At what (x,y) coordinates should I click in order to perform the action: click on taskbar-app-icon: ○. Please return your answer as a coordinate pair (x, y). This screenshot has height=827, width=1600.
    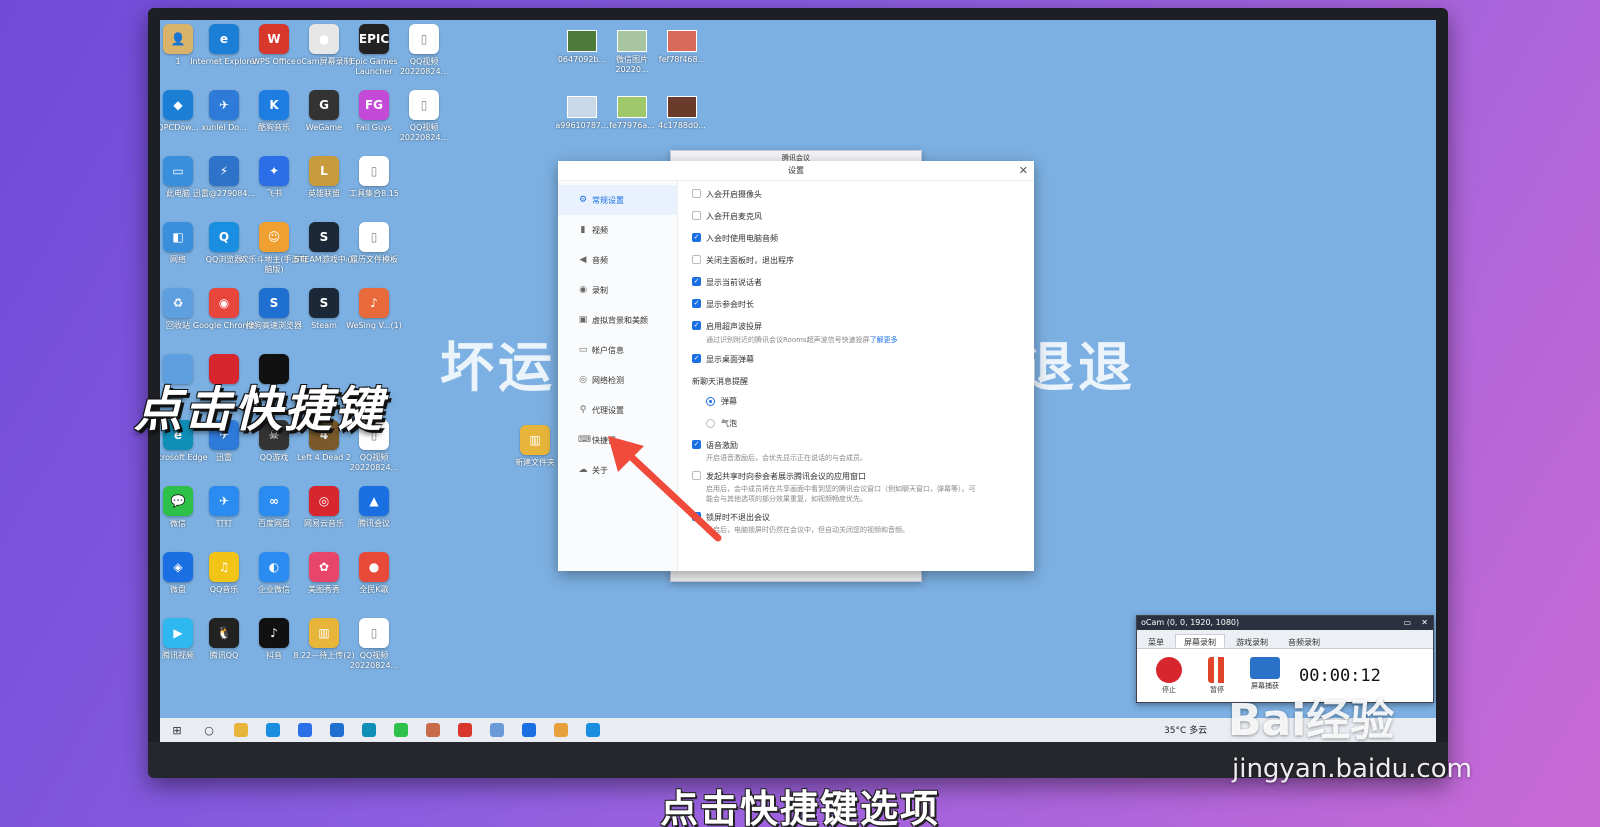
    Looking at the image, I should click on (209, 730).